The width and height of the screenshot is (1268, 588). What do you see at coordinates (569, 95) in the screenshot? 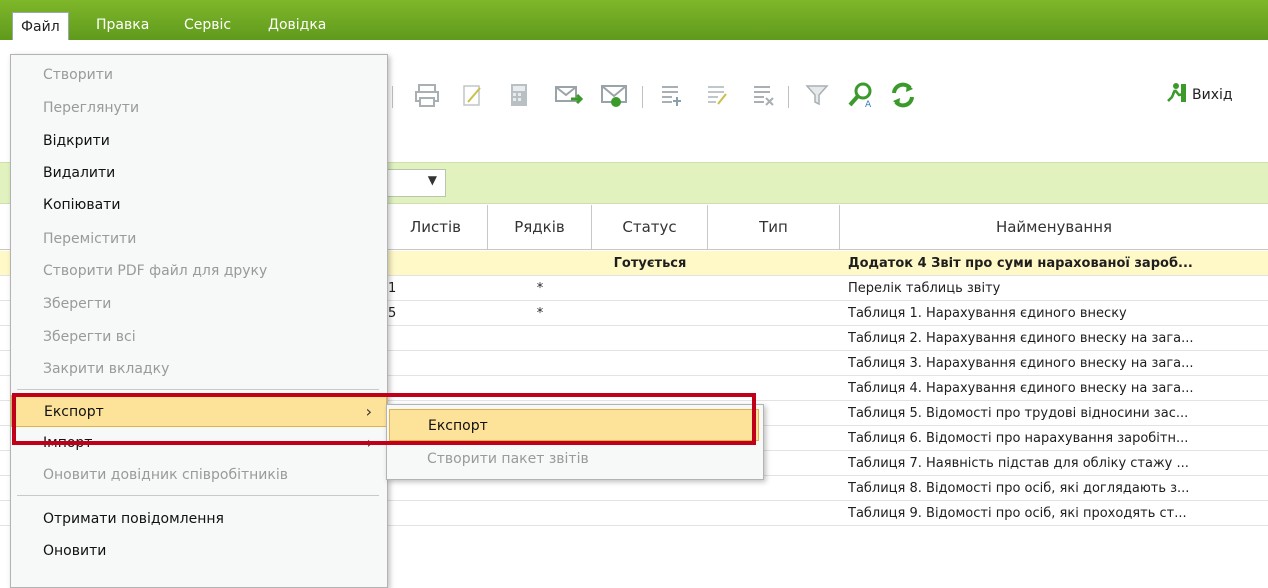
I see `mail-send-icon` at bounding box center [569, 95].